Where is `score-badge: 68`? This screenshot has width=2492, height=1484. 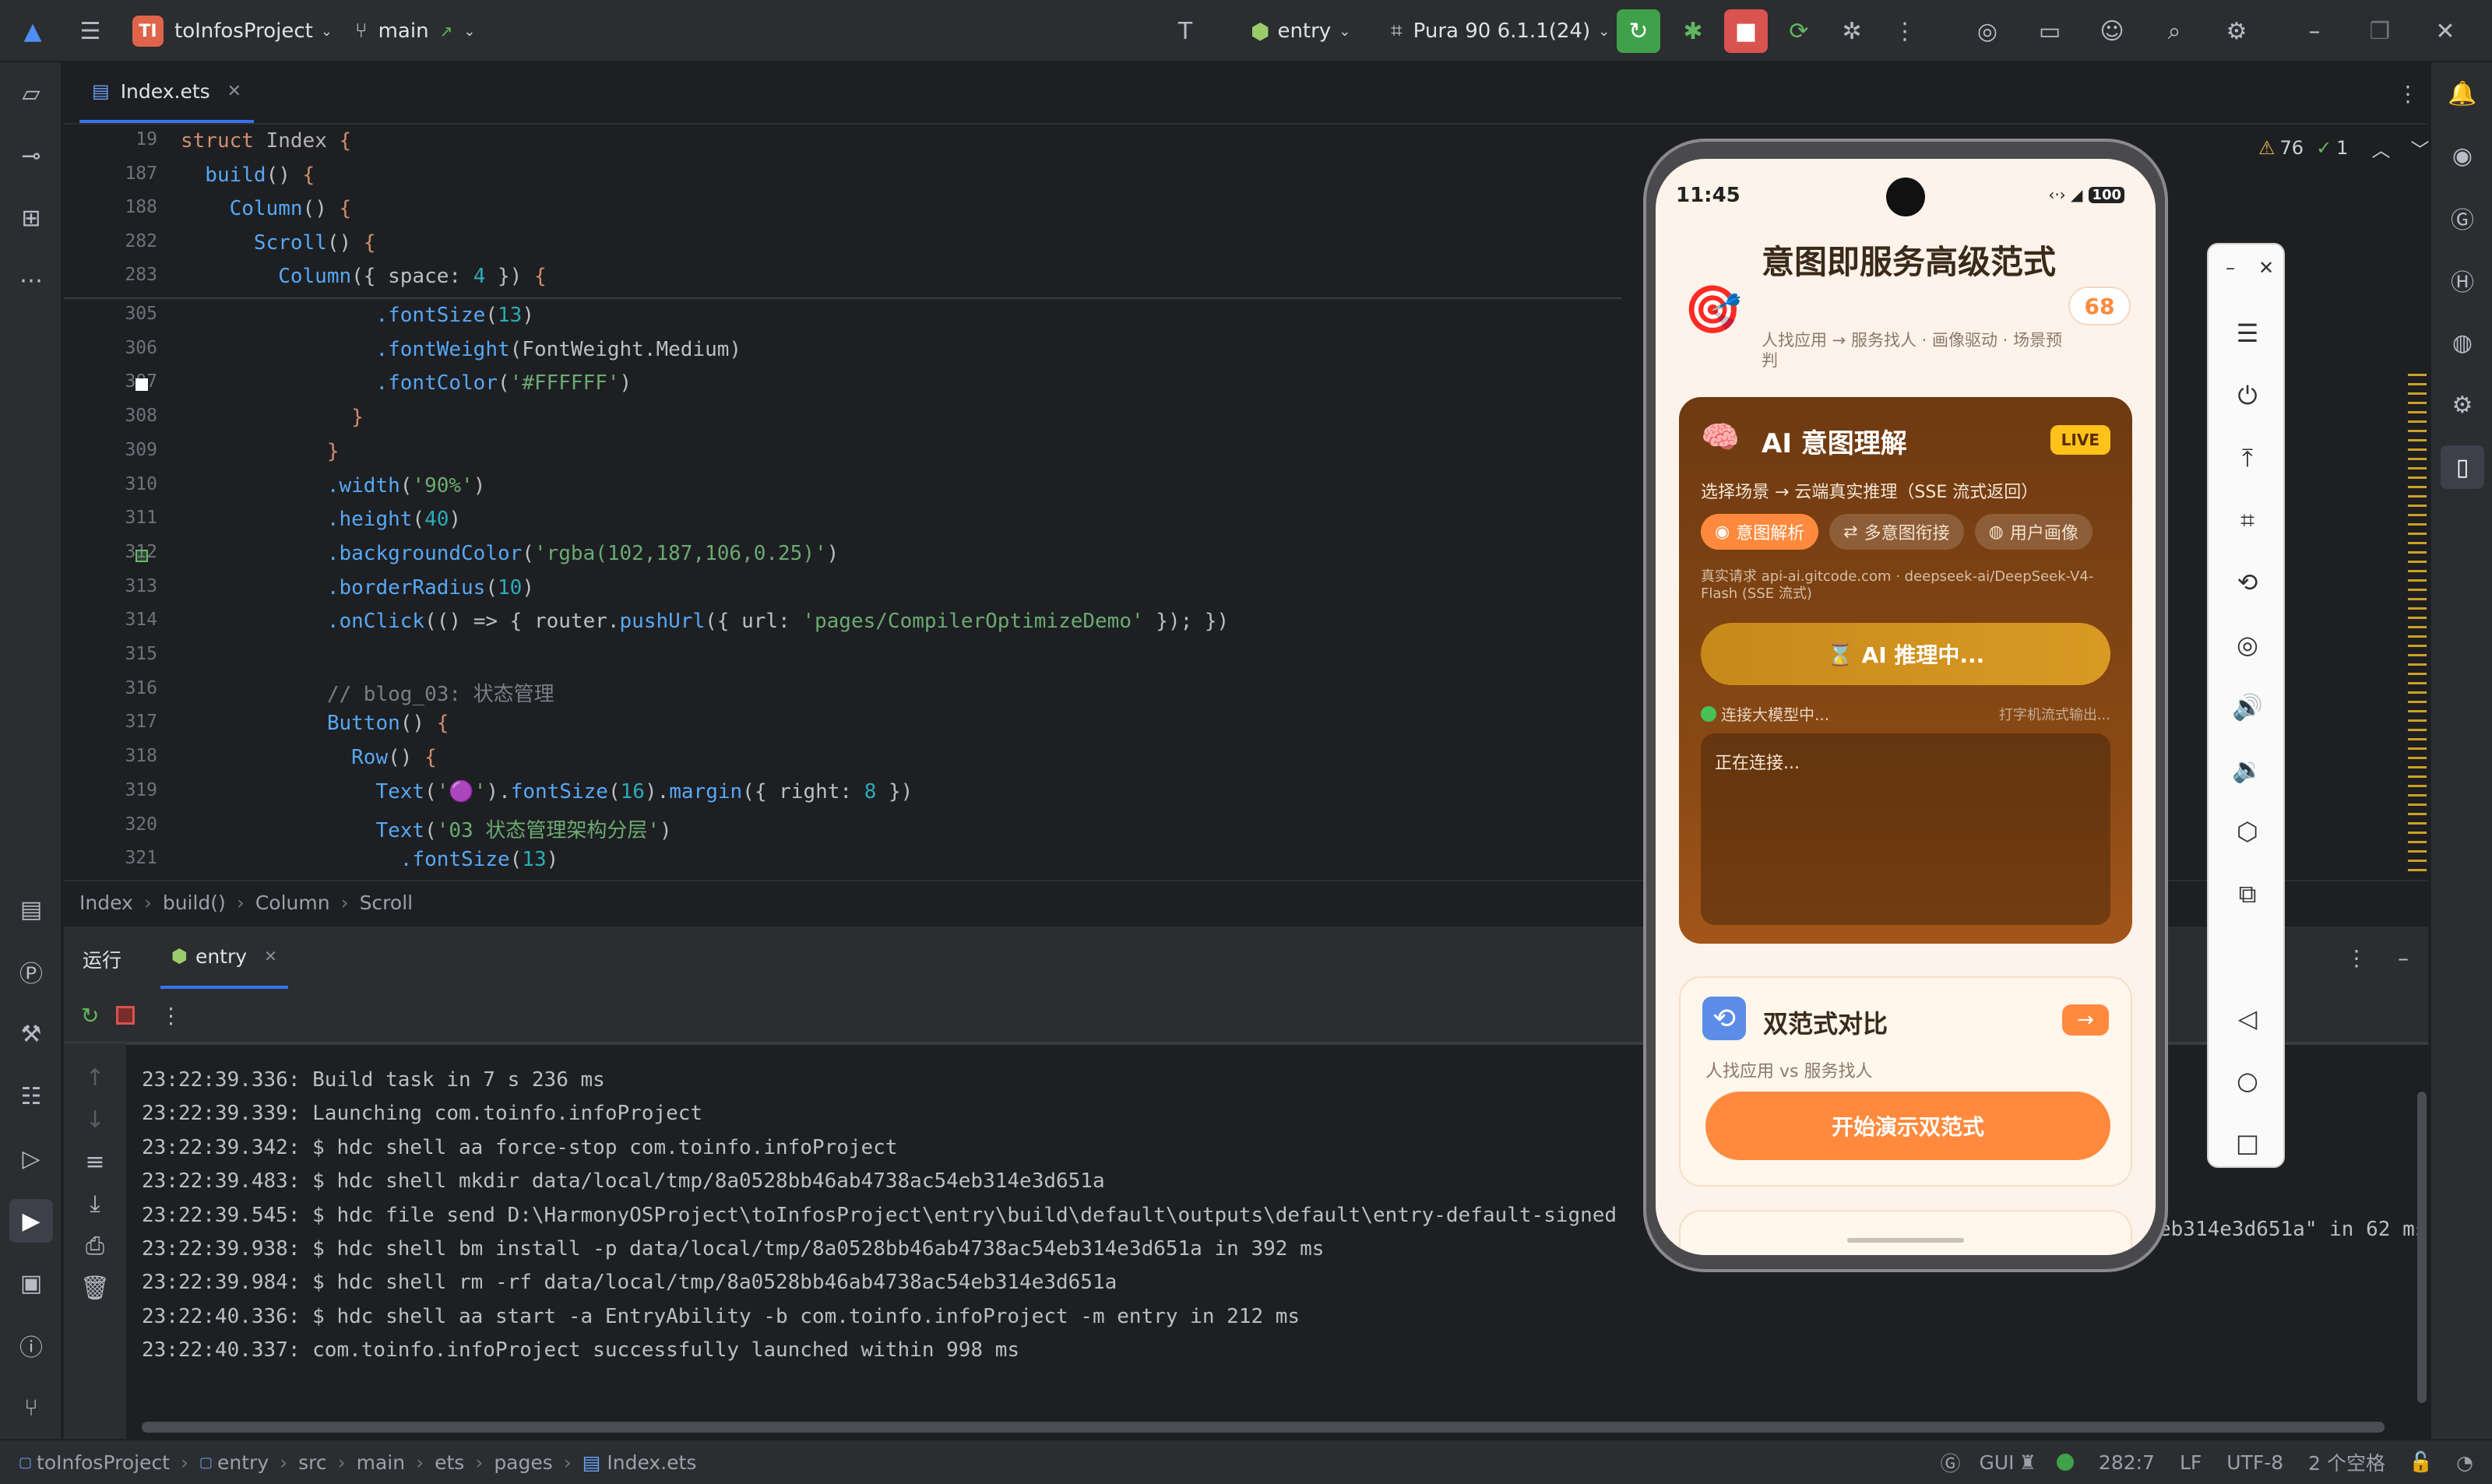
score-badge: 68 is located at coordinates (2100, 306).